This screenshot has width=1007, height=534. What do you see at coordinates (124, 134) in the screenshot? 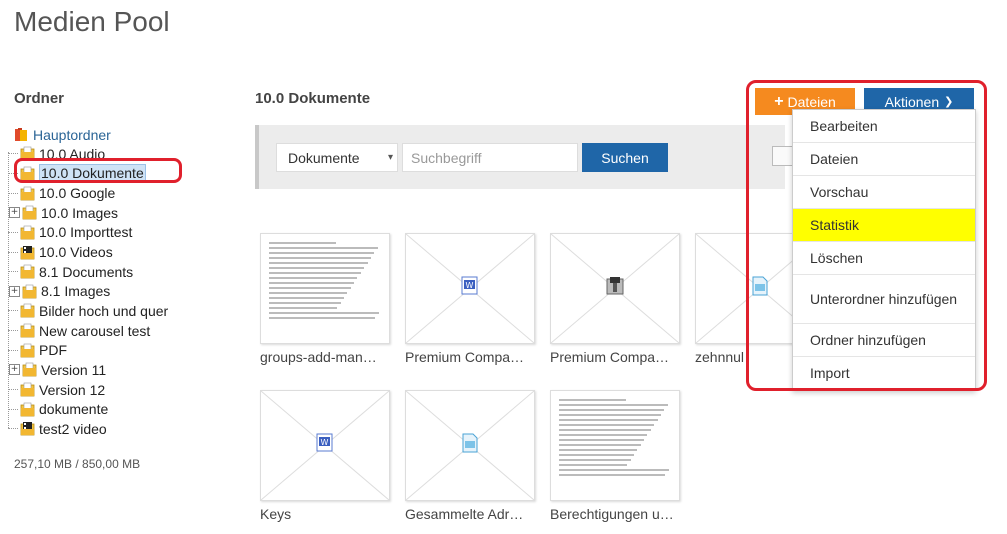
I see `tree-root-hauptordner: Hauptordner` at bounding box center [124, 134].